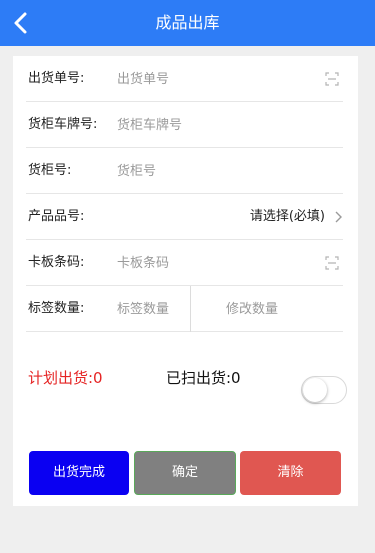  Describe the element at coordinates (56, 308) in the screenshot. I see `label-qty-label: 标签数量:` at that location.